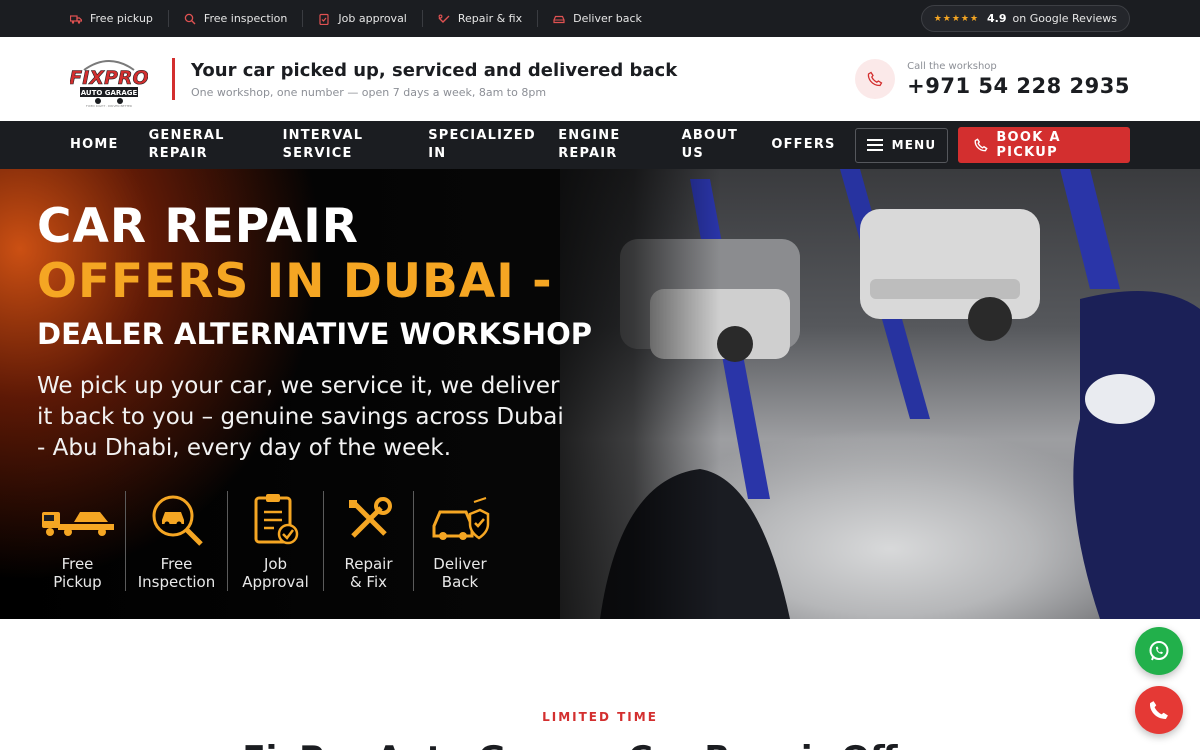 The image size is (1200, 750). Describe the element at coordinates (245, 18) in the screenshot. I see `step-label: Free inspection` at that location.